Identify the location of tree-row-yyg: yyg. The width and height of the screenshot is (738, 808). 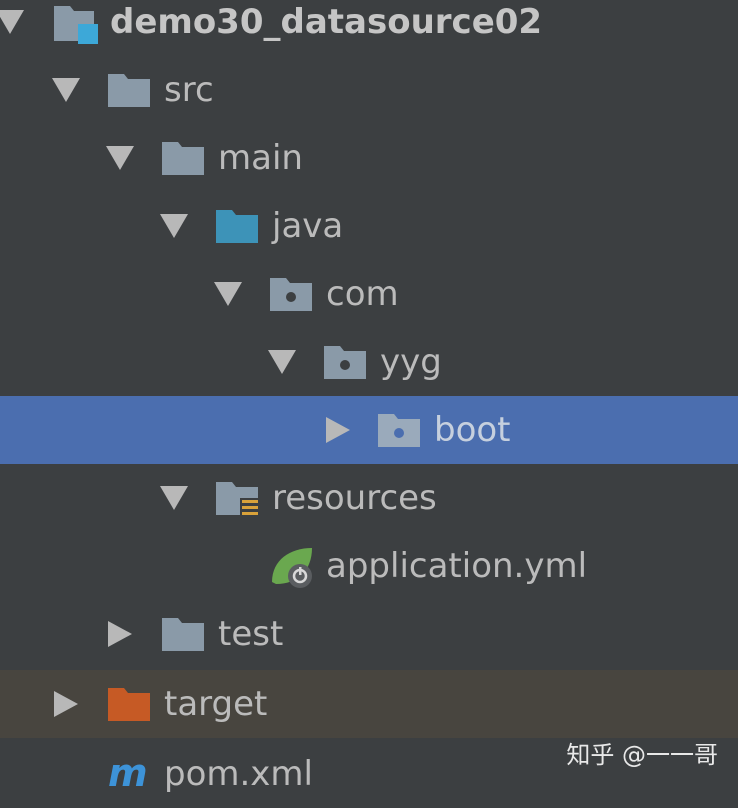
(369, 362).